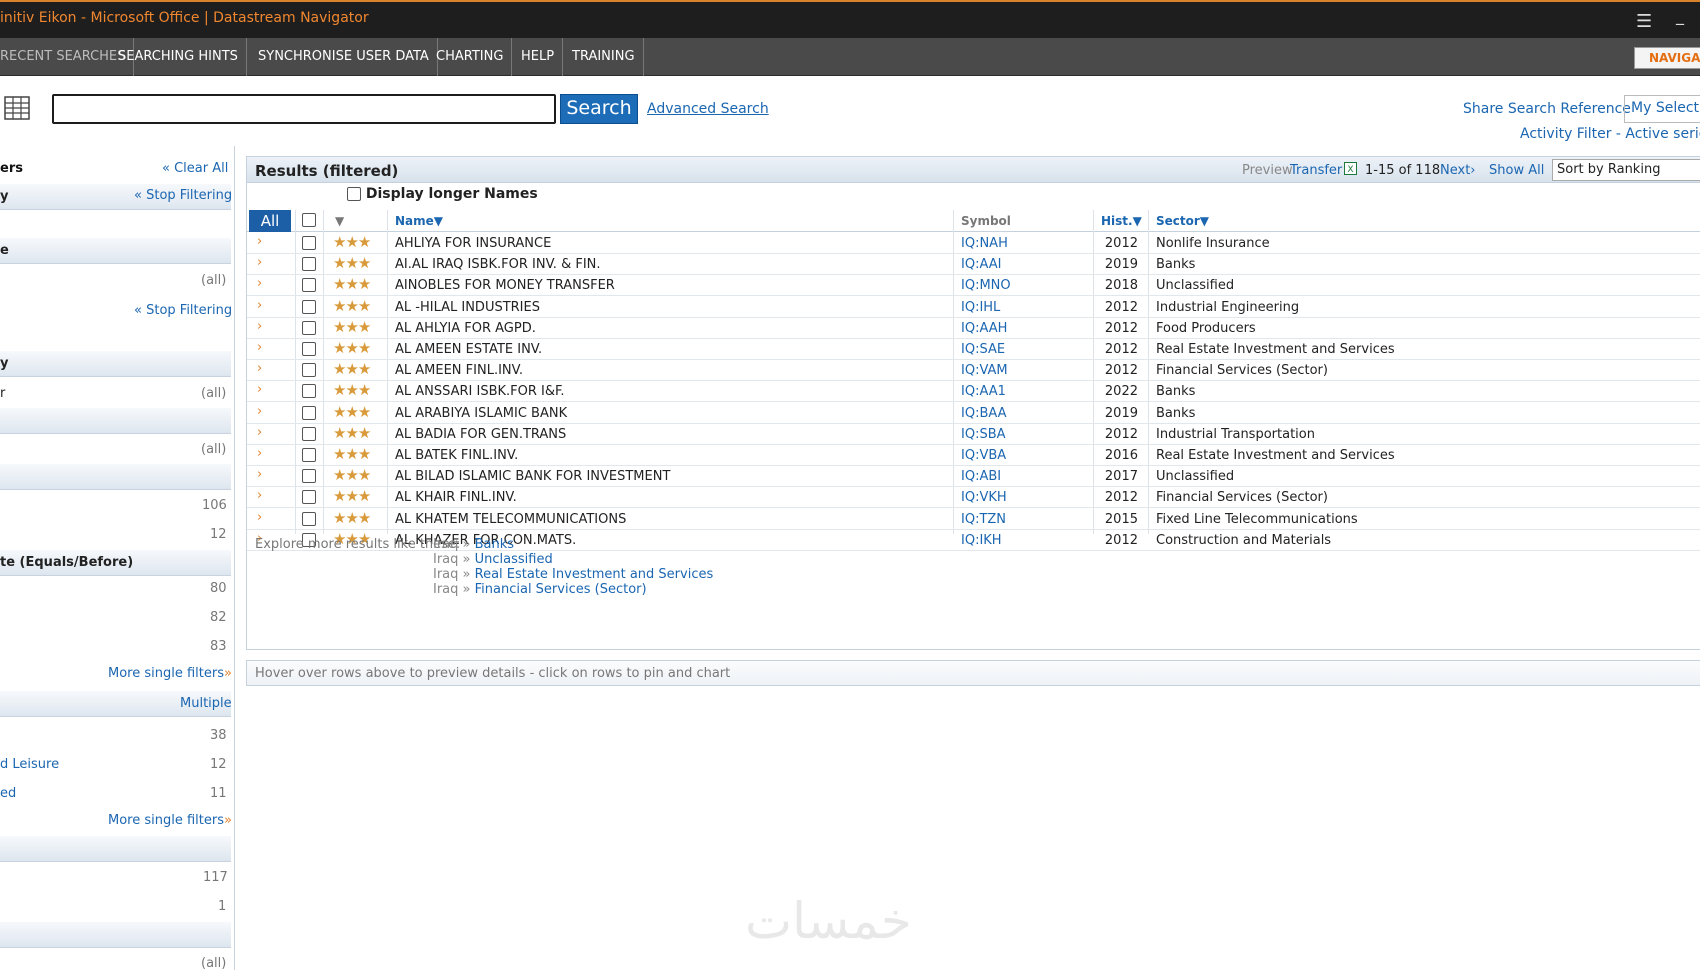 The height and width of the screenshot is (971, 1700). What do you see at coordinates (170, 673) in the screenshot?
I see `more-single-filters-link-1: More single filters»` at bounding box center [170, 673].